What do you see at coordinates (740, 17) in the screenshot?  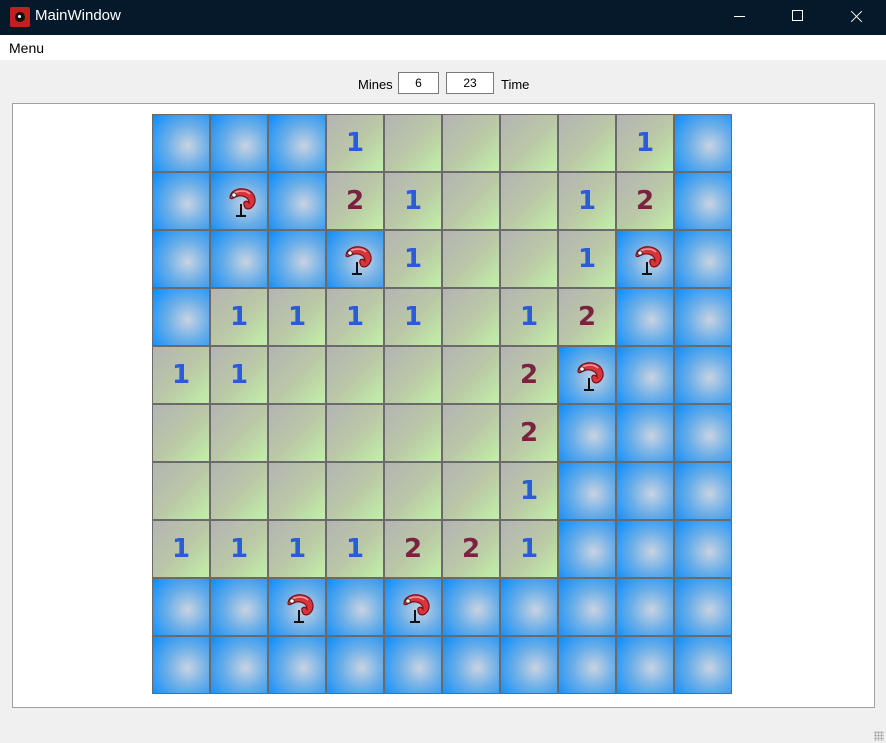 I see `minimize-button` at bounding box center [740, 17].